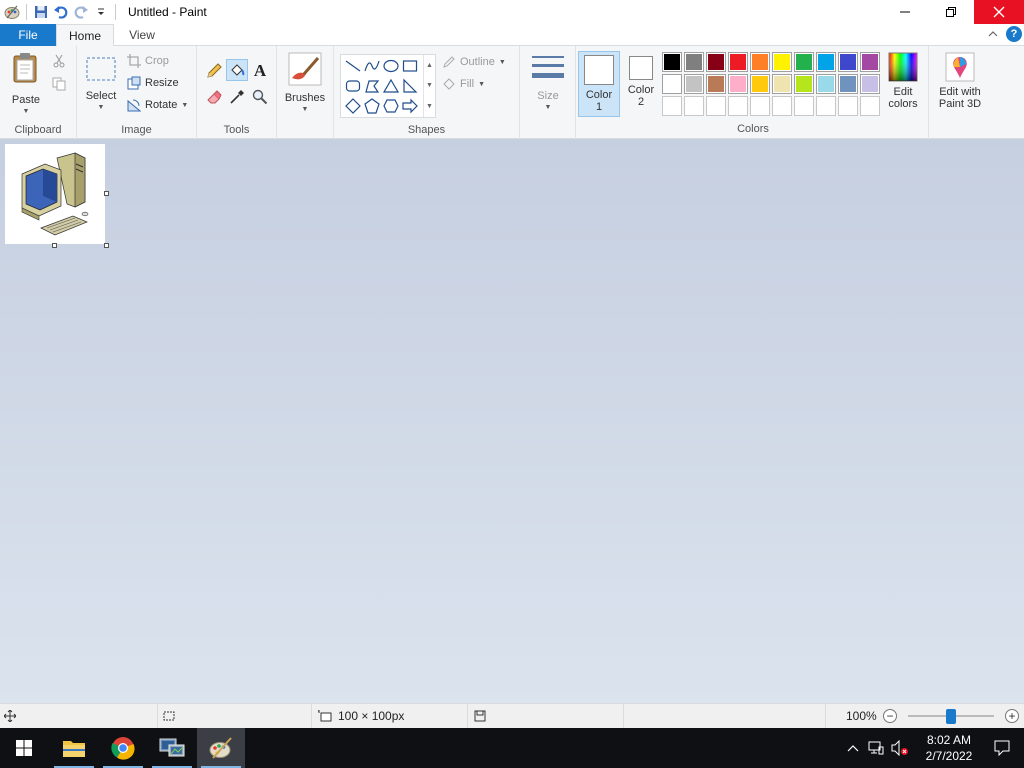  I want to click on shape-oval-icon, so click(391, 66).